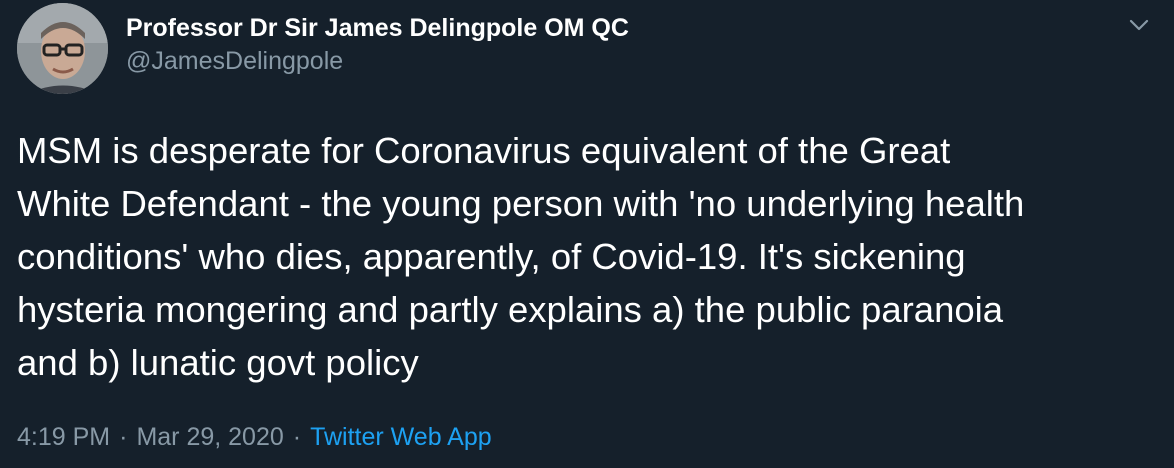 The height and width of the screenshot is (468, 1174). Describe the element at coordinates (209, 437) in the screenshot. I see `tweet-date: Mar 29, 2020` at that location.